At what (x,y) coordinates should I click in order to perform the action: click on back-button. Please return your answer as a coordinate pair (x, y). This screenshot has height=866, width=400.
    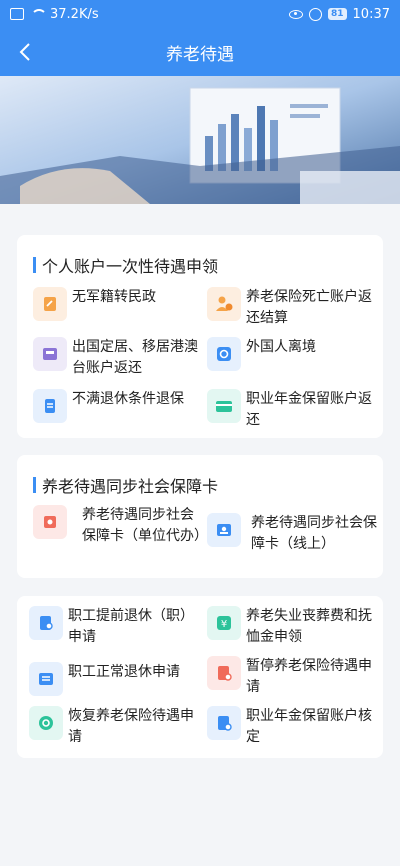
    Looking at the image, I should click on (26, 52).